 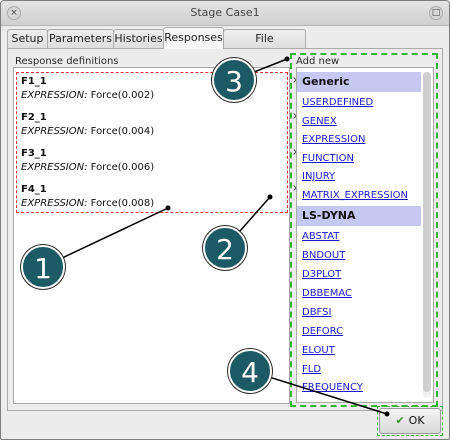 What do you see at coordinates (43, 267) in the screenshot?
I see `callout-1-badge: 1` at bounding box center [43, 267].